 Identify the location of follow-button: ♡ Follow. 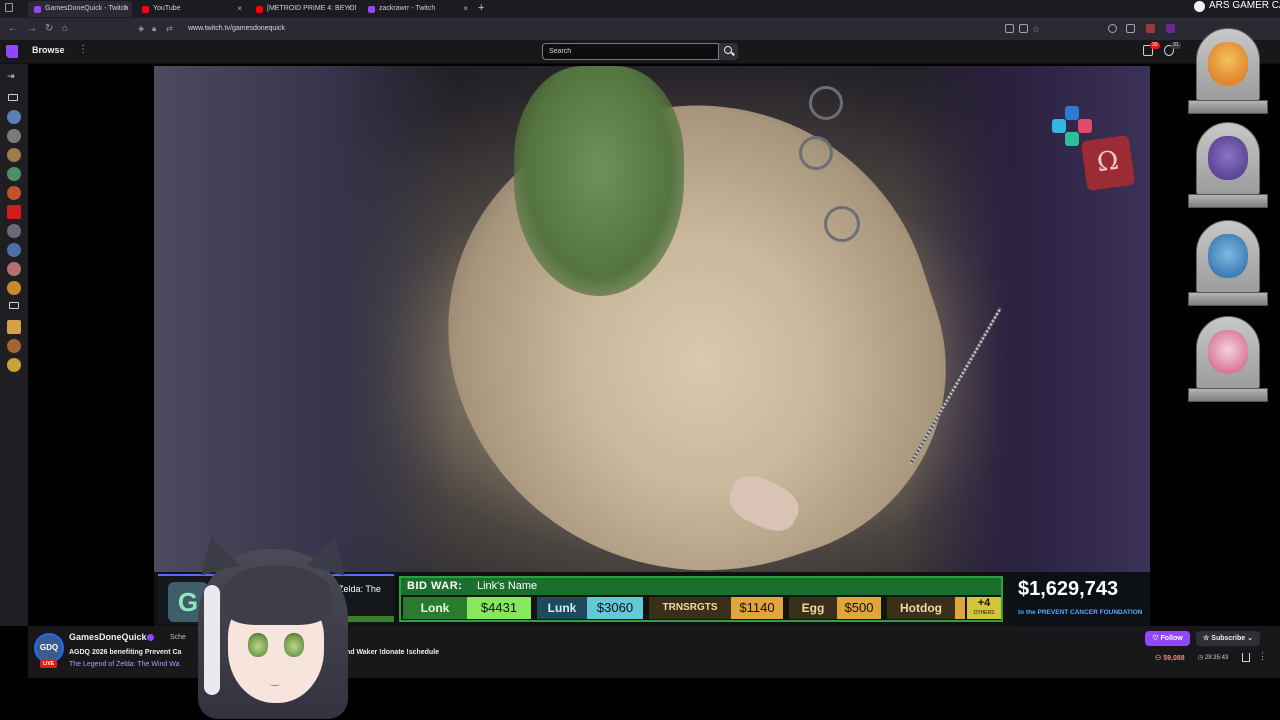
(1167, 638).